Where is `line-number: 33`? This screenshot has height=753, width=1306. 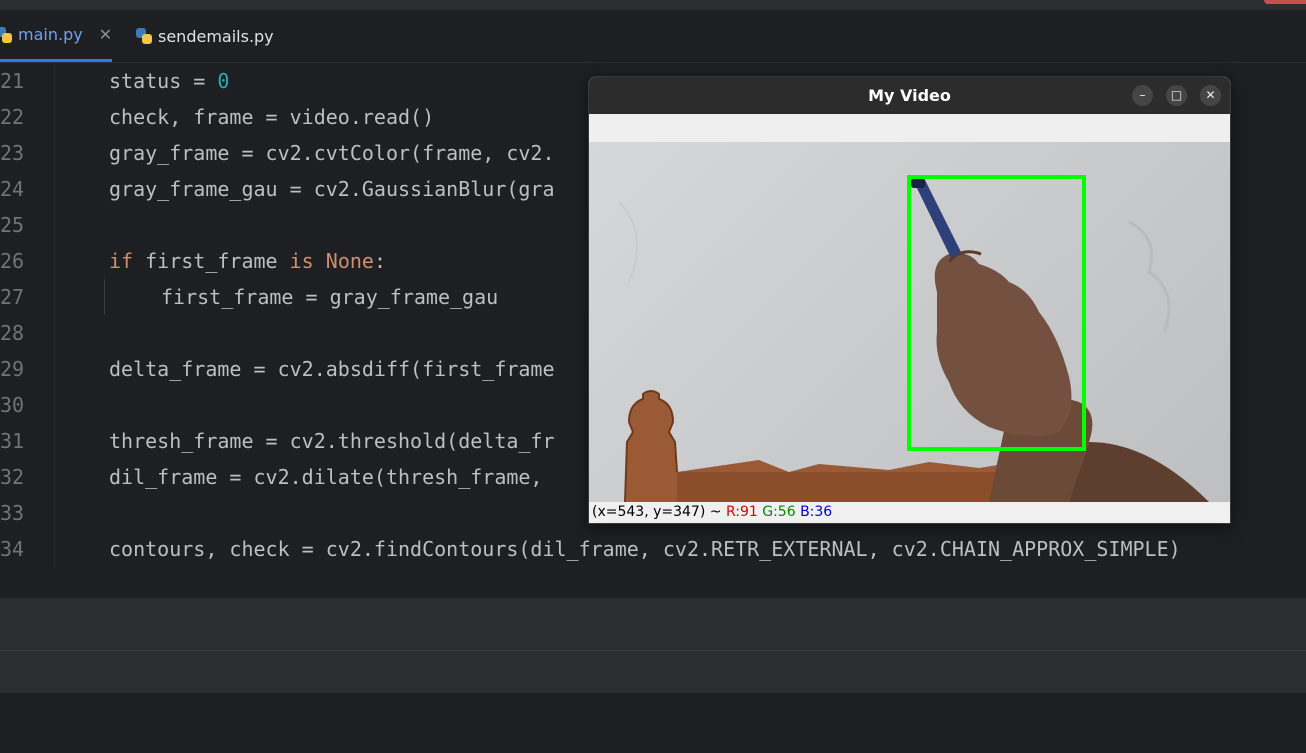 line-number: 33 is located at coordinates (12, 513).